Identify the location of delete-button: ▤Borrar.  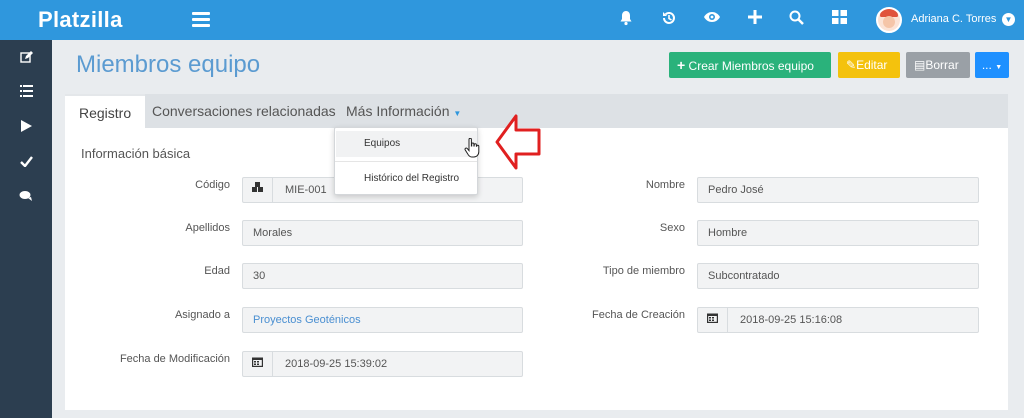
(938, 65).